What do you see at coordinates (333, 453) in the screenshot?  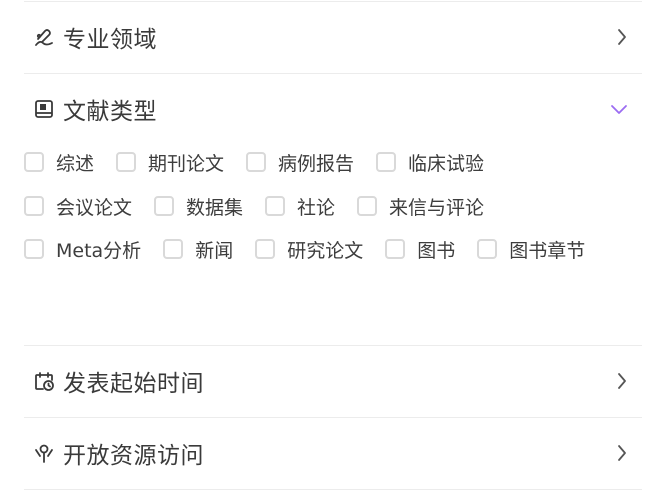 I see `section-open-access-header: 开放资源访问` at bounding box center [333, 453].